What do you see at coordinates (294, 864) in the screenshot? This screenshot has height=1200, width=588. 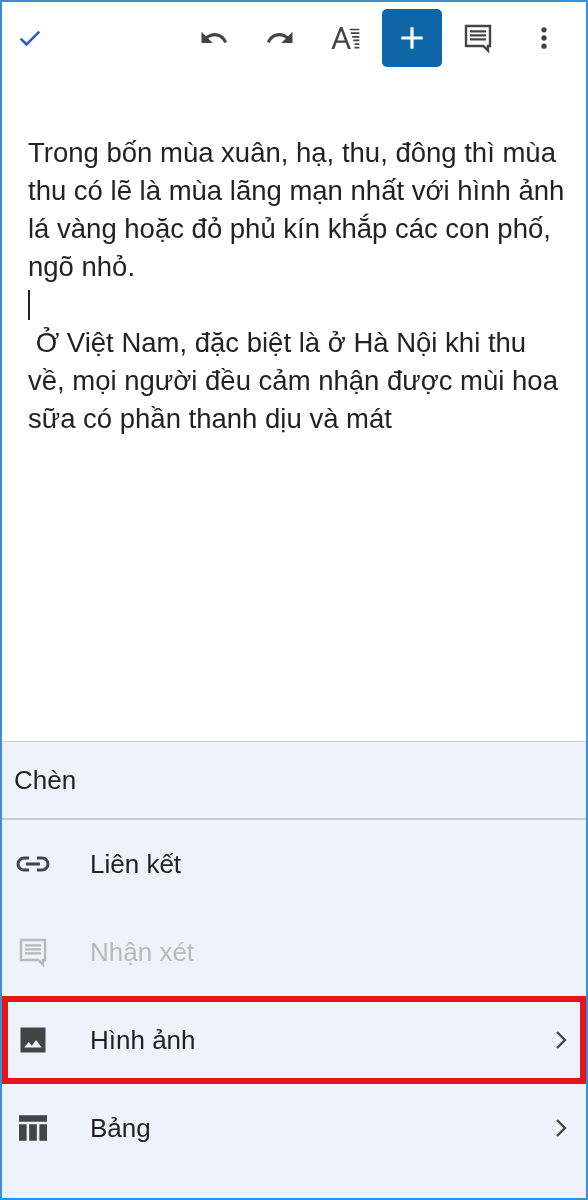 I see `menu-item: Liên kết` at bounding box center [294, 864].